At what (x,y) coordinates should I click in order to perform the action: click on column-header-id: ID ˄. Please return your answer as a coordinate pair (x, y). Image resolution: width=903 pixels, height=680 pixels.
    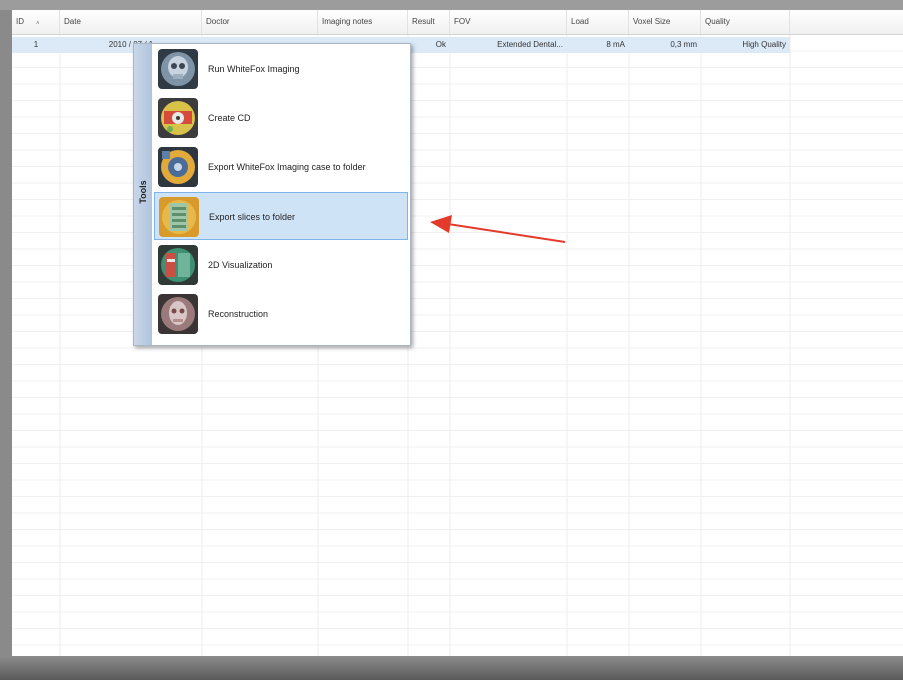
    Looking at the image, I should click on (36, 22).